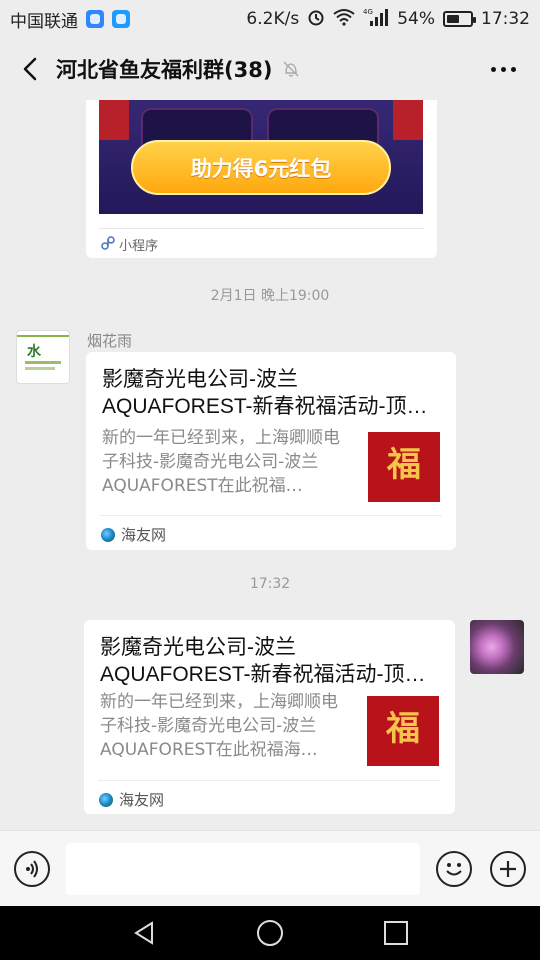 The image size is (540, 960). Describe the element at coordinates (32, 869) in the screenshot. I see `voice-icon` at that location.